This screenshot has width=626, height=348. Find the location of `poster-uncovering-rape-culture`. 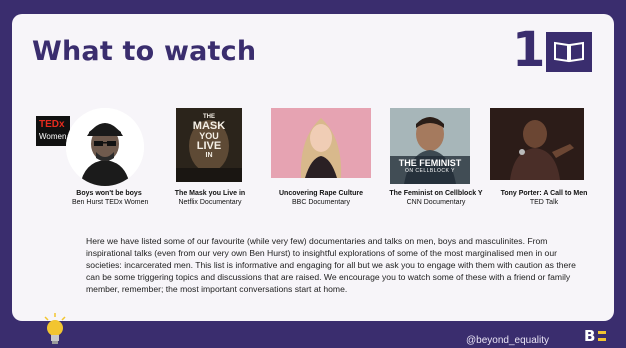

poster-uncovering-rape-culture is located at coordinates (321, 143).